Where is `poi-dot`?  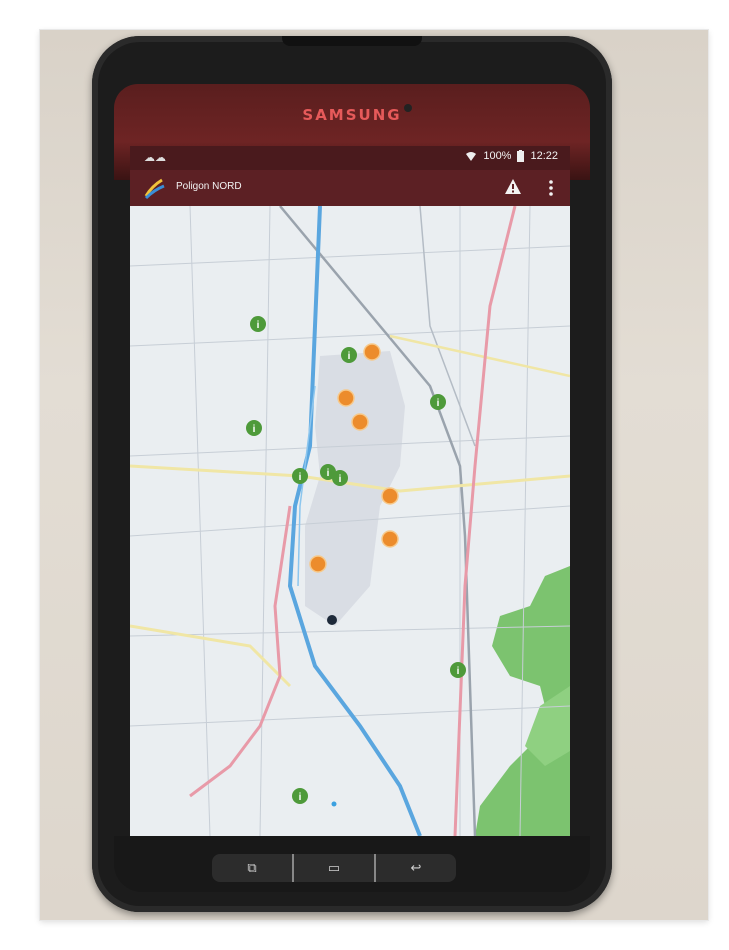
poi-dot is located at coordinates (334, 804).